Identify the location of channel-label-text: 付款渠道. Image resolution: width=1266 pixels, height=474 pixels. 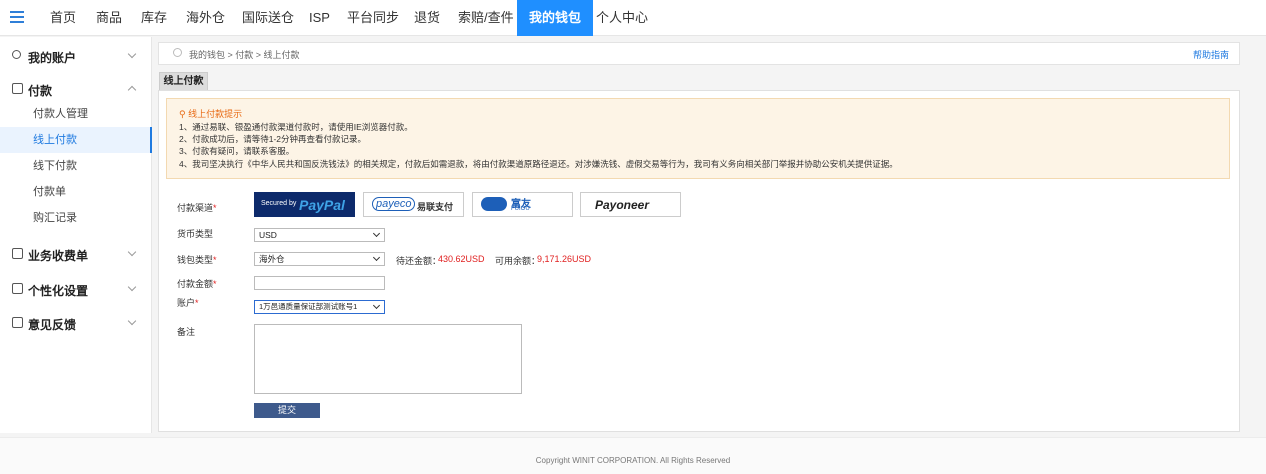
(195, 208).